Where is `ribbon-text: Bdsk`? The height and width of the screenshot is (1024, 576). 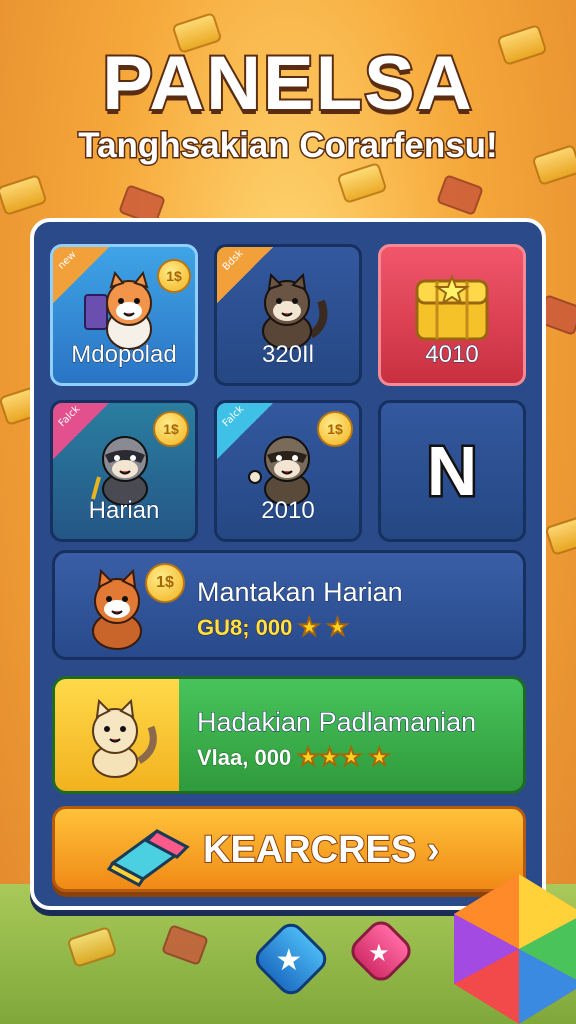 ribbon-text: Bdsk is located at coordinates (233, 260).